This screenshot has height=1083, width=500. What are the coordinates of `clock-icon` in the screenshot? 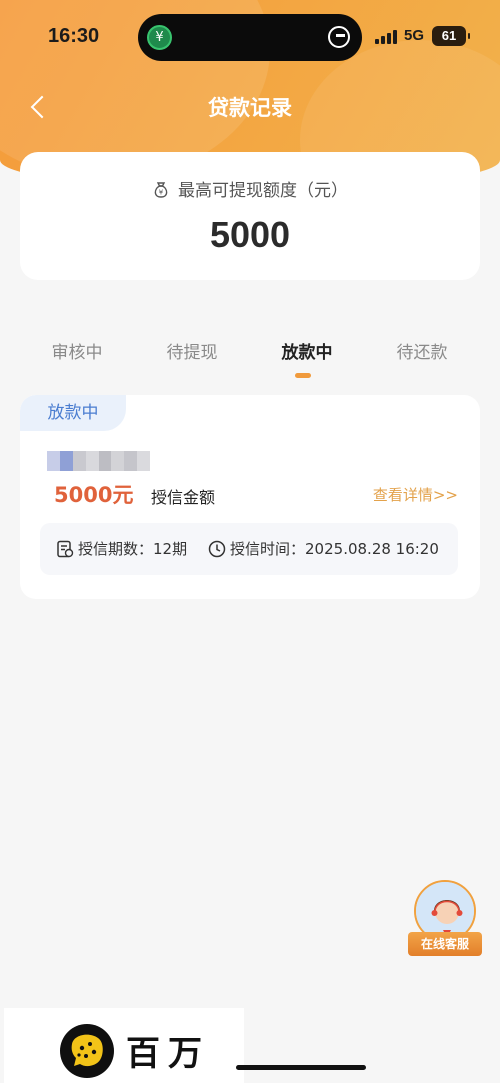 It's located at (217, 549).